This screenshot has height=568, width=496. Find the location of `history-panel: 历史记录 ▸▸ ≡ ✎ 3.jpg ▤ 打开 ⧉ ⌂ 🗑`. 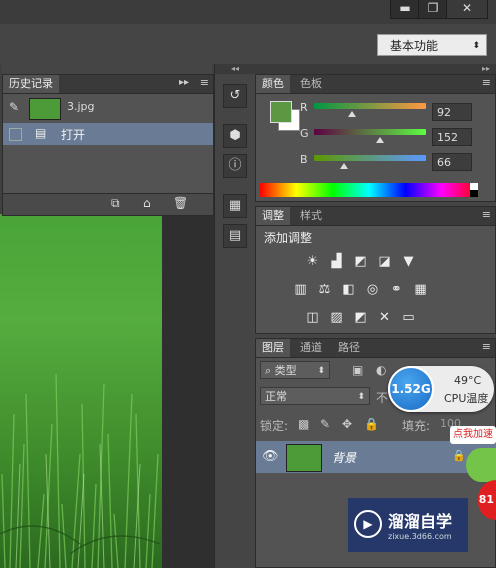

history-panel: 历史记录 ▸▸ ≡ ✎ 3.jpg ▤ 打开 ⧉ ⌂ 🗑 is located at coordinates (108, 145).